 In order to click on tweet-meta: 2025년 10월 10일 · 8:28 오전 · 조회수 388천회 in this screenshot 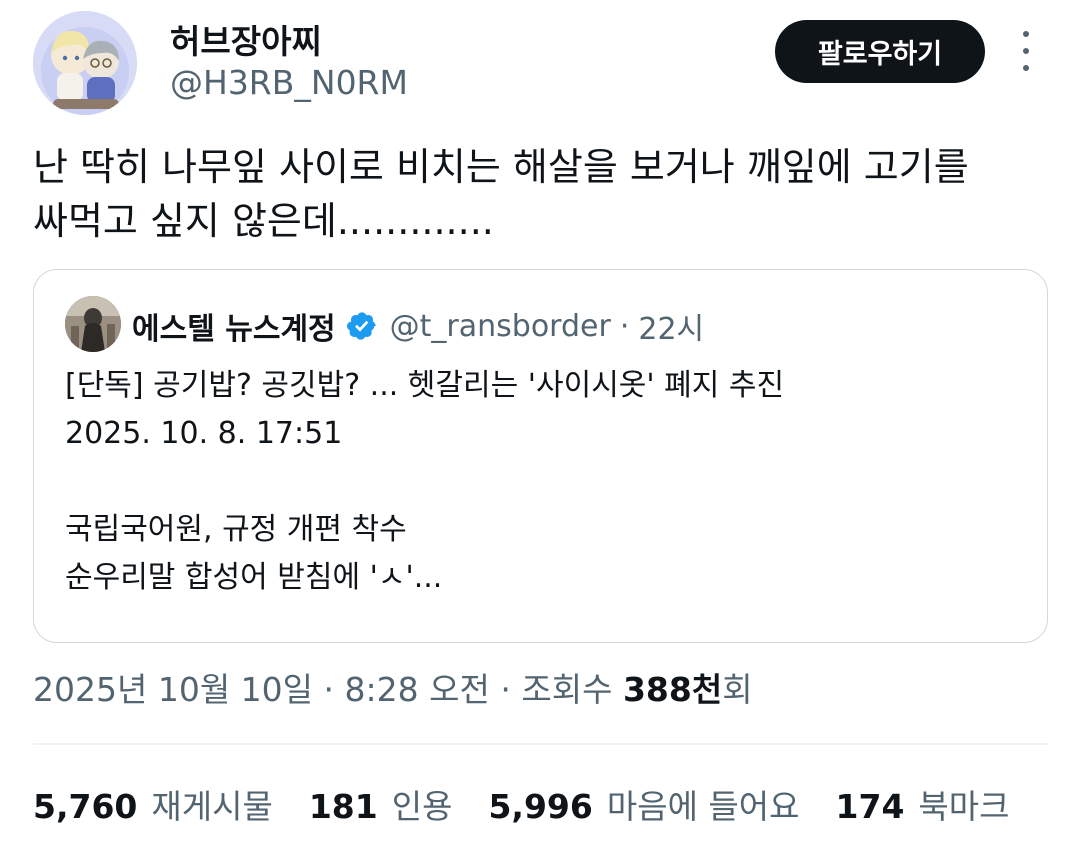, I will do `click(393, 687)`.